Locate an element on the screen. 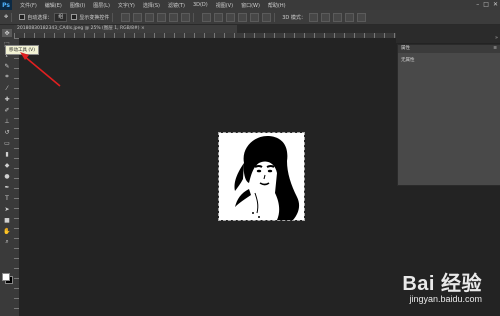 This screenshot has height=316, width=500. watermark-url: jingyan.baidu.com is located at coordinates (445, 299).